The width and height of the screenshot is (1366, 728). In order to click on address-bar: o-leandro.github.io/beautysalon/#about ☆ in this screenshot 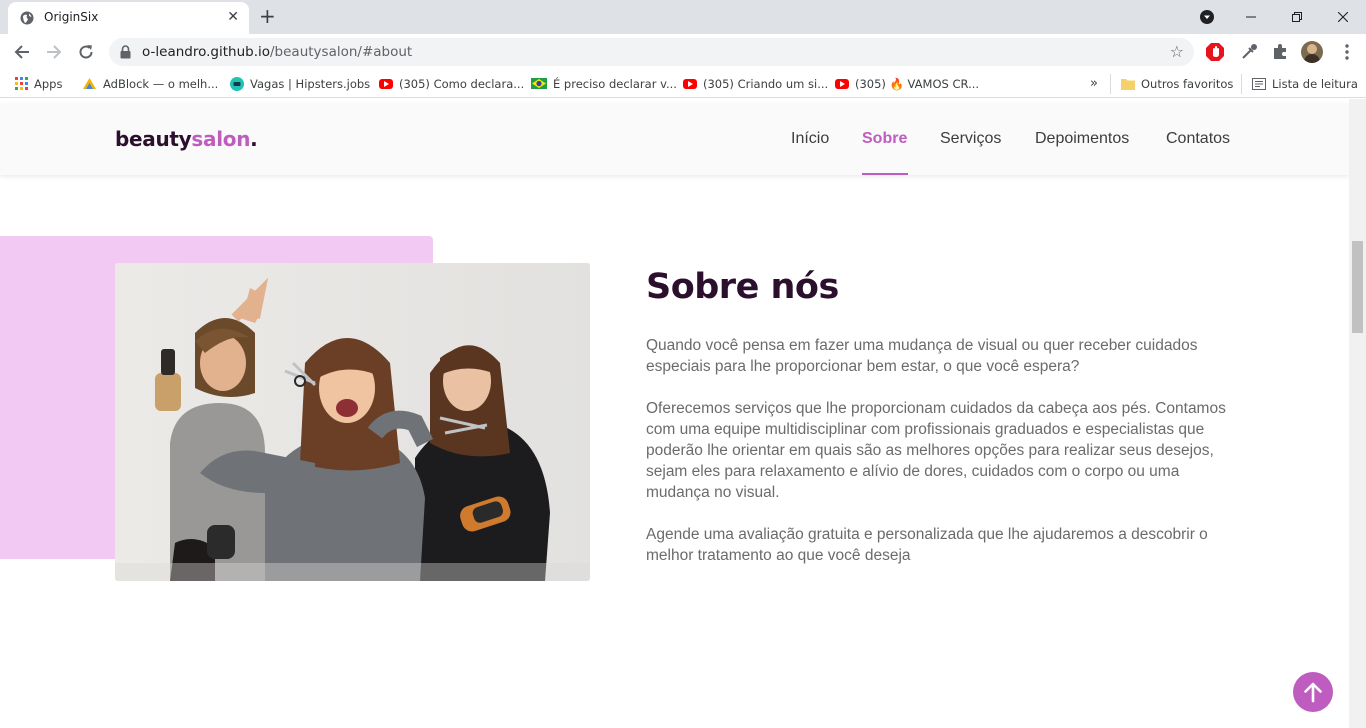, I will do `click(651, 52)`.